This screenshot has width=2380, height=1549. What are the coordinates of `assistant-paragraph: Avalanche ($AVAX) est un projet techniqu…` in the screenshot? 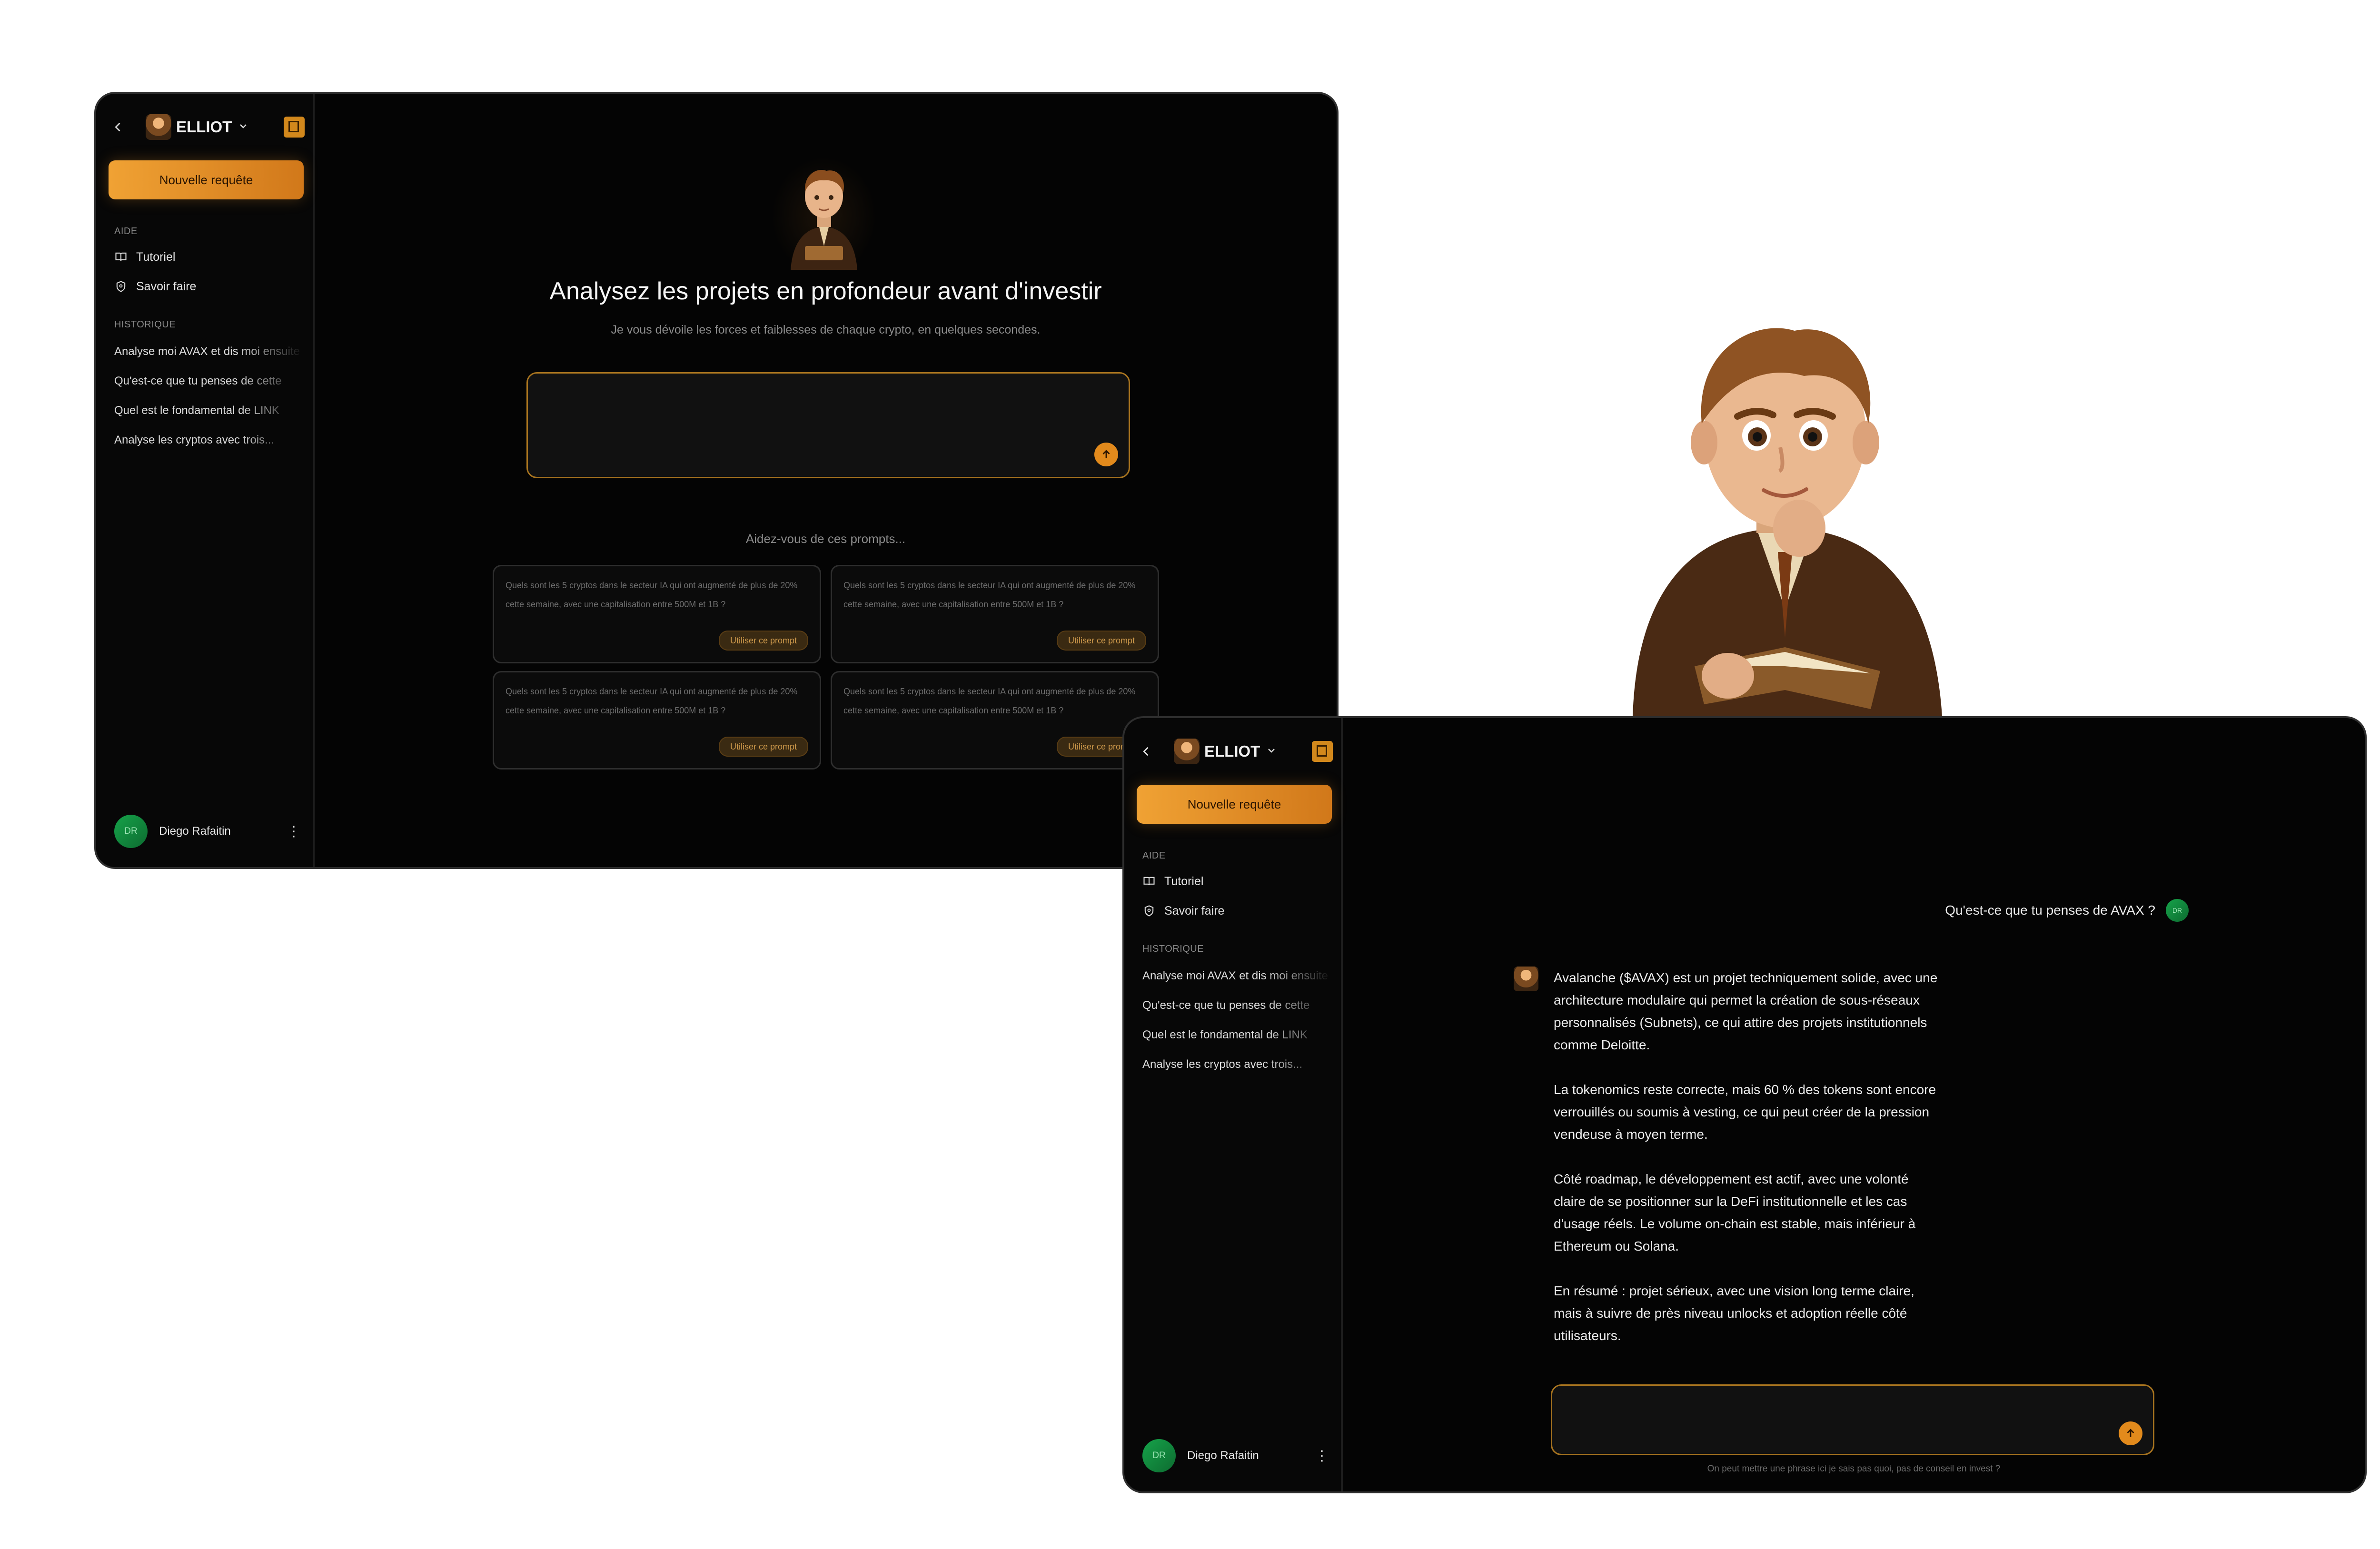 It's located at (1746, 1011).